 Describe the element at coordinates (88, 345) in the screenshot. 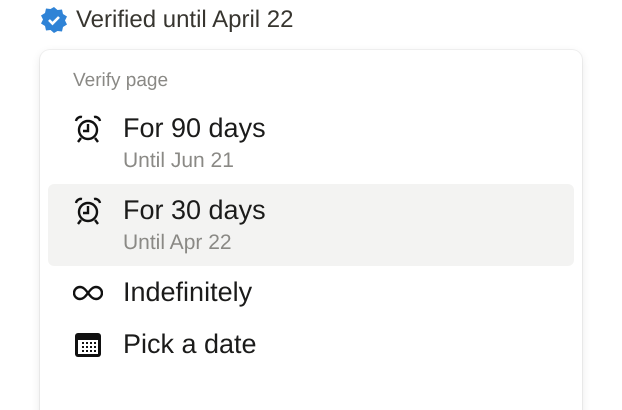

I see `calendar-icon` at that location.